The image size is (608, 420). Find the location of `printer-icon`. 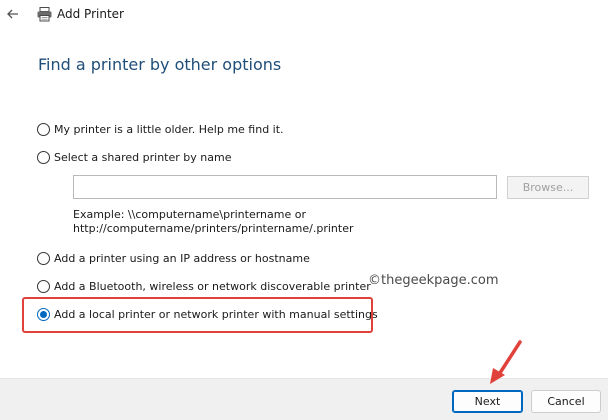

printer-icon is located at coordinates (44, 14).